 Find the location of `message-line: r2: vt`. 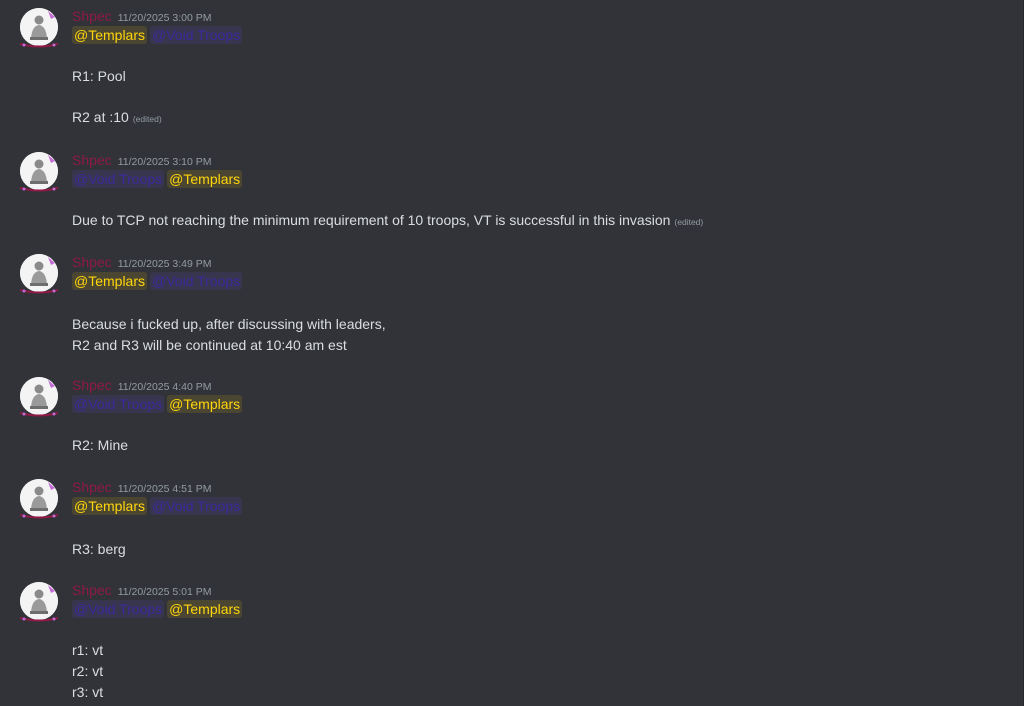

message-line: r2: vt is located at coordinates (88, 671).